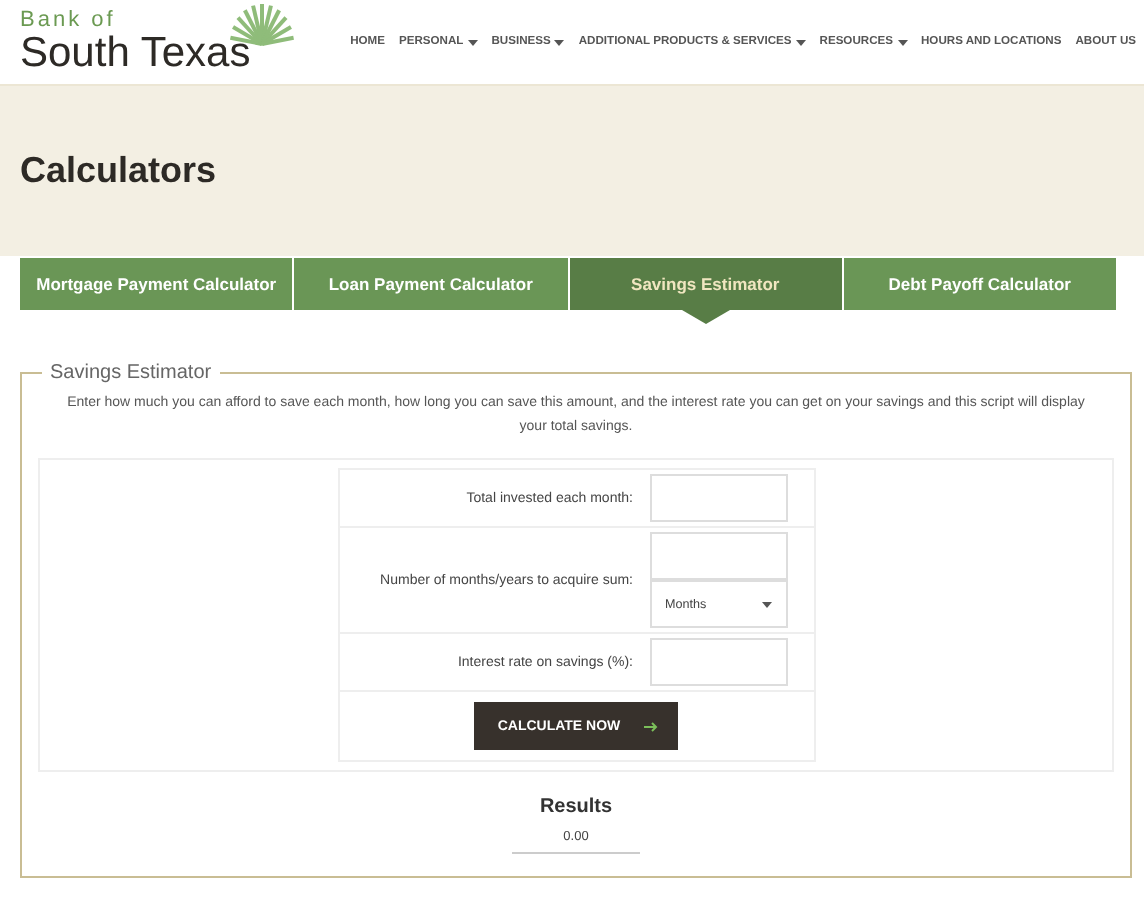  What do you see at coordinates (158, 42) in the screenshot?
I see `bank-logo: Bank of South Texas` at bounding box center [158, 42].